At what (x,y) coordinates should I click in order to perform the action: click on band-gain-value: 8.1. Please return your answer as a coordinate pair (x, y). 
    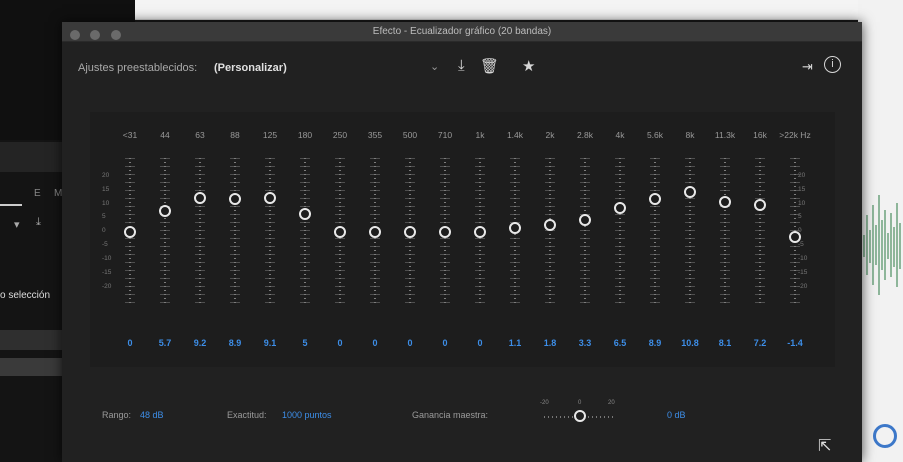
    Looking at the image, I should click on (725, 343).